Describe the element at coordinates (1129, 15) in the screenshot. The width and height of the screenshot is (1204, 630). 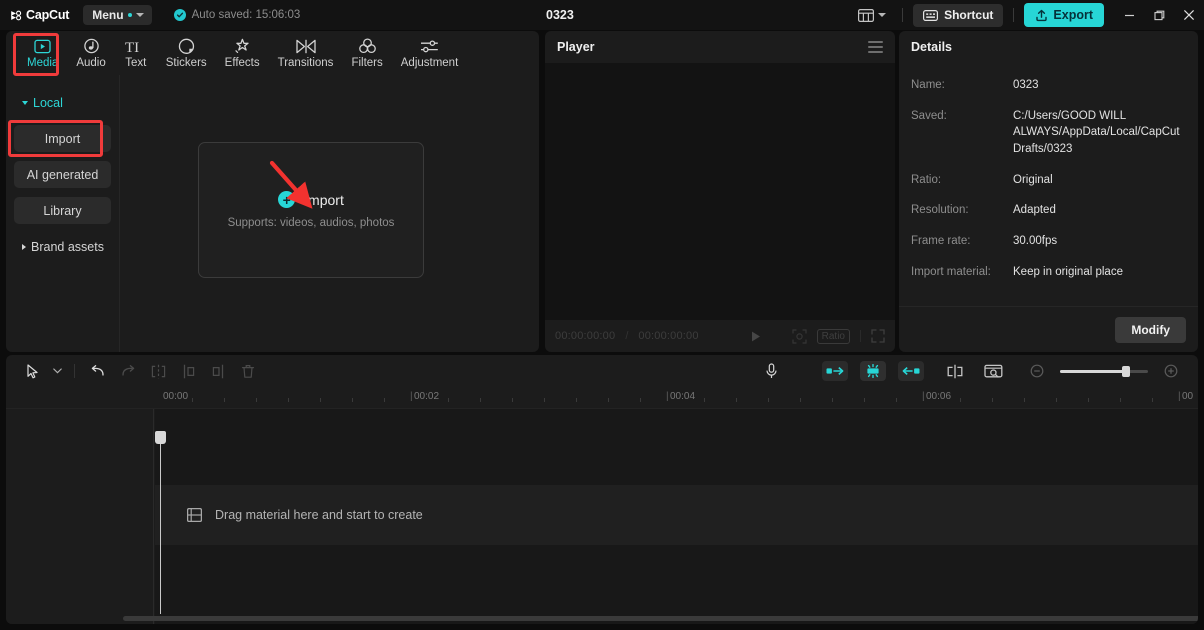
I see `minimize-button` at that location.